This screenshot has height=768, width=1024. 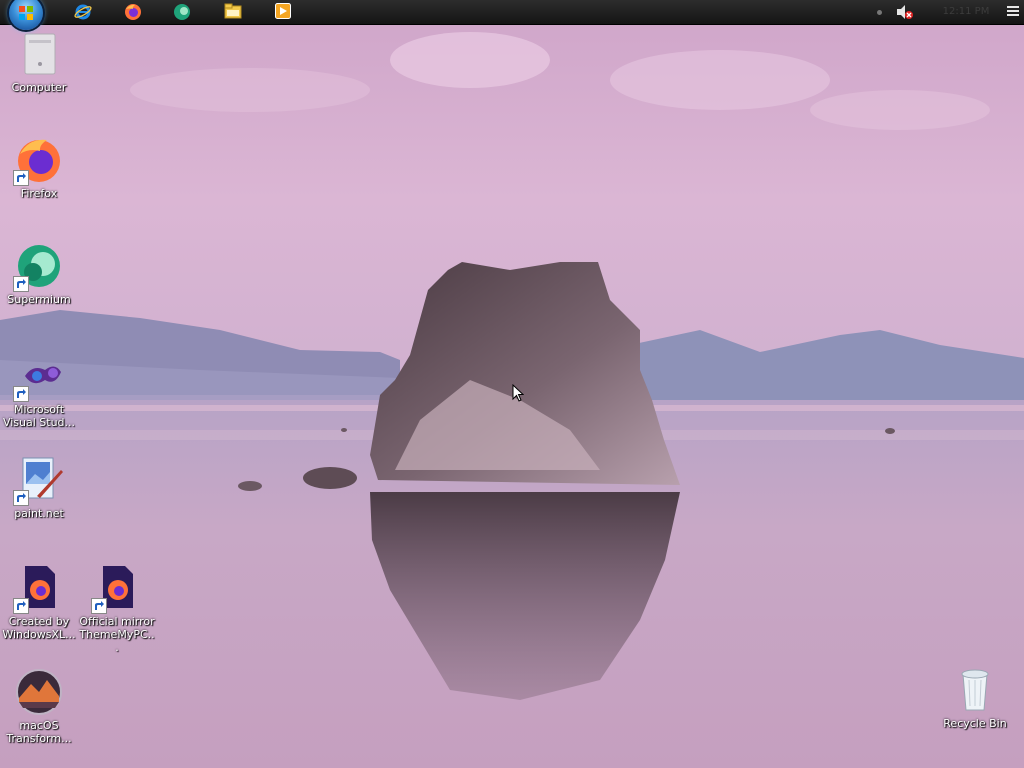 I want to click on desktop-icon-label: paint.net, so click(x=39, y=513).